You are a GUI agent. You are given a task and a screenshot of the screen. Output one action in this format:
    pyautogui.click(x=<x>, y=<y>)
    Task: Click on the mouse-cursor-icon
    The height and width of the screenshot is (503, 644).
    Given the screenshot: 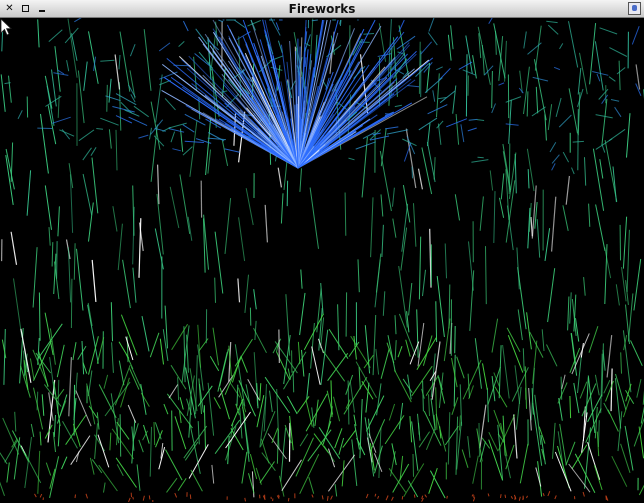 What is the action you would take?
    pyautogui.click(x=6, y=27)
    